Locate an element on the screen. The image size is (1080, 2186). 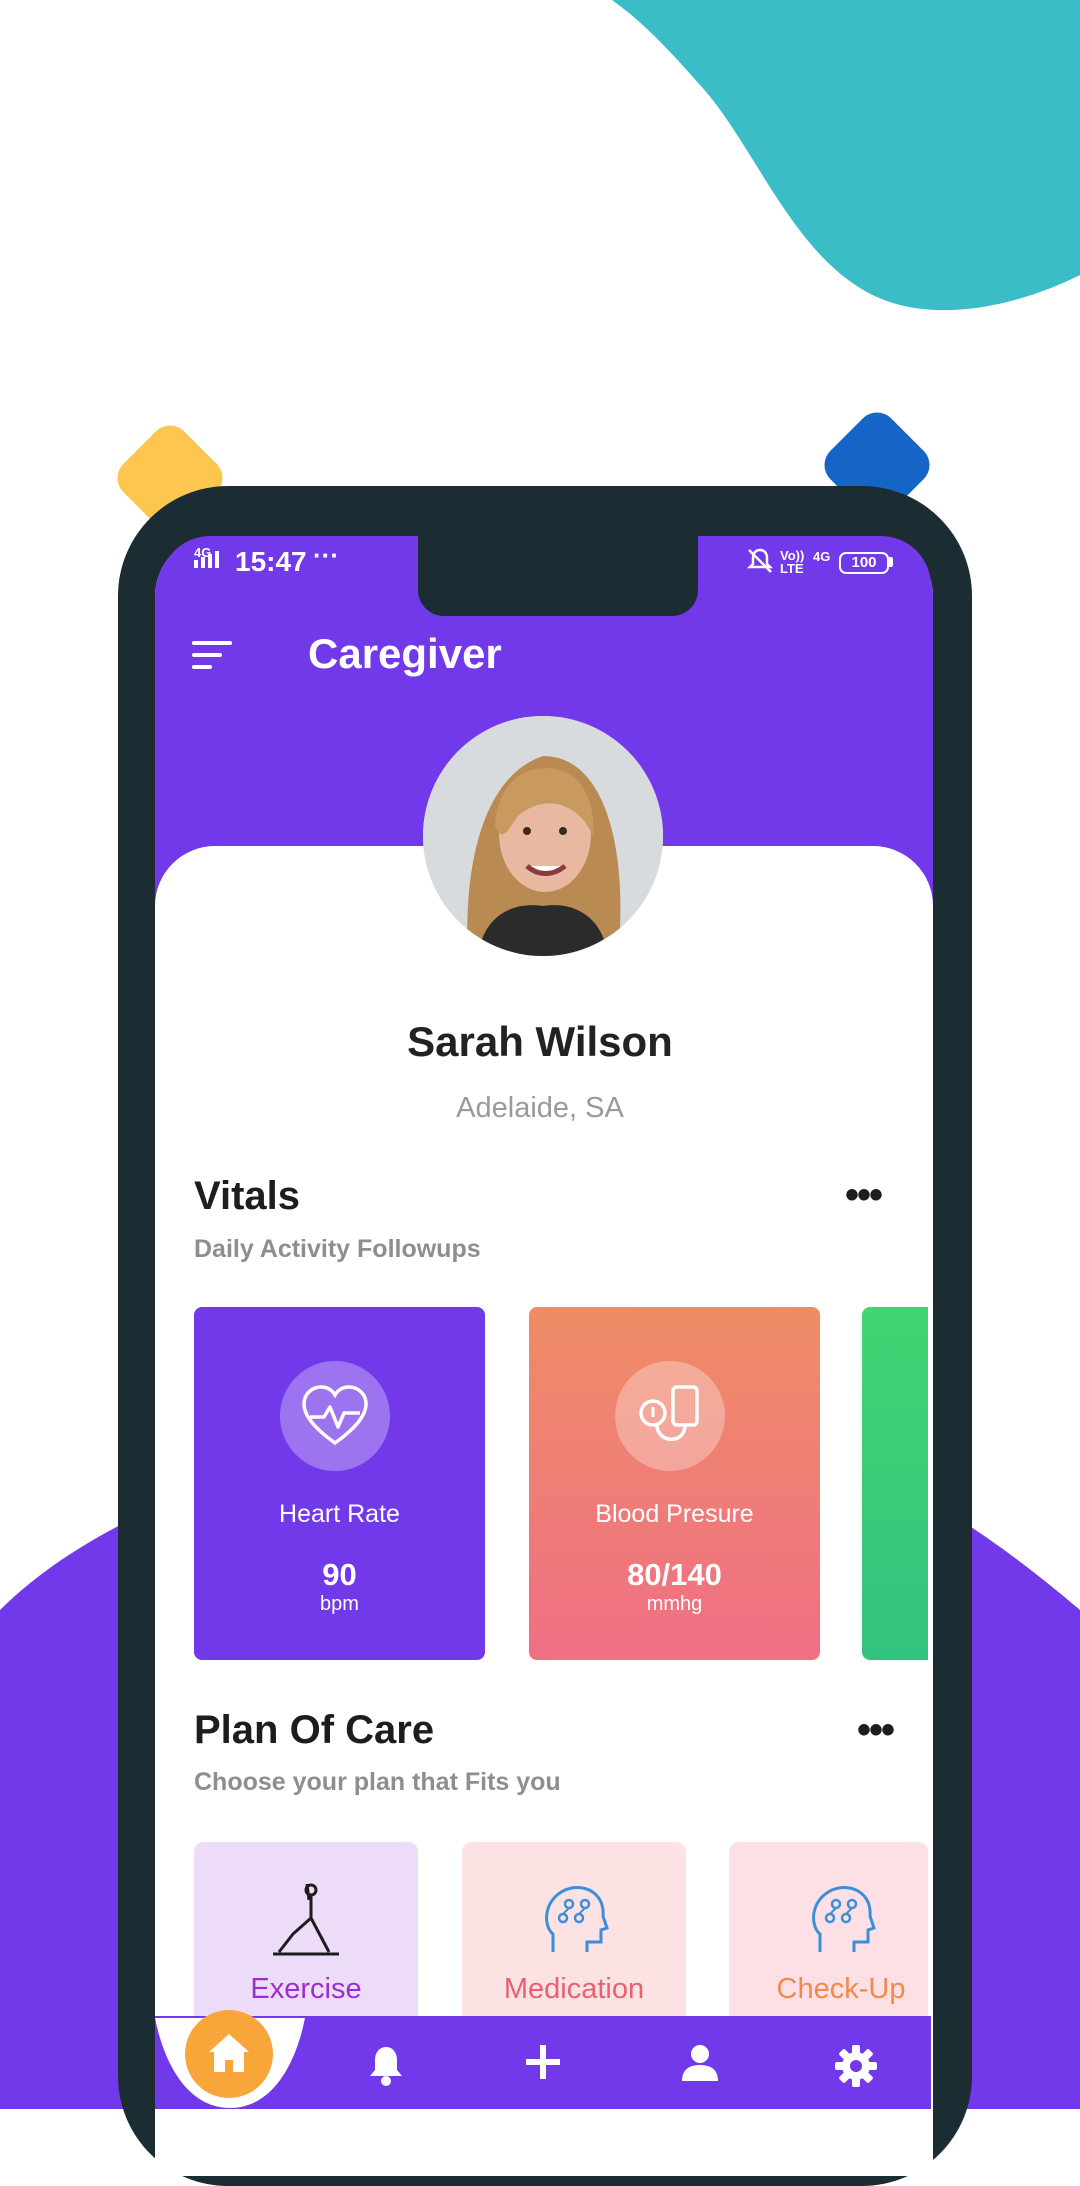
vital-value: 80/140 is located at coordinates (674, 1574).